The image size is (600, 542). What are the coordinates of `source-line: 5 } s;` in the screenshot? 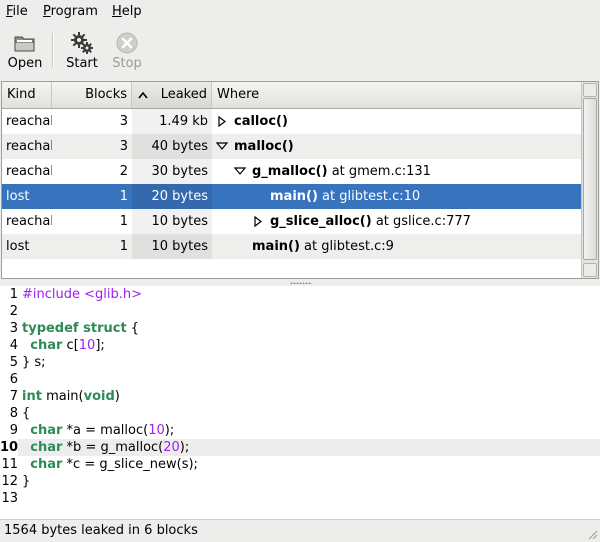 It's located at (300, 362).